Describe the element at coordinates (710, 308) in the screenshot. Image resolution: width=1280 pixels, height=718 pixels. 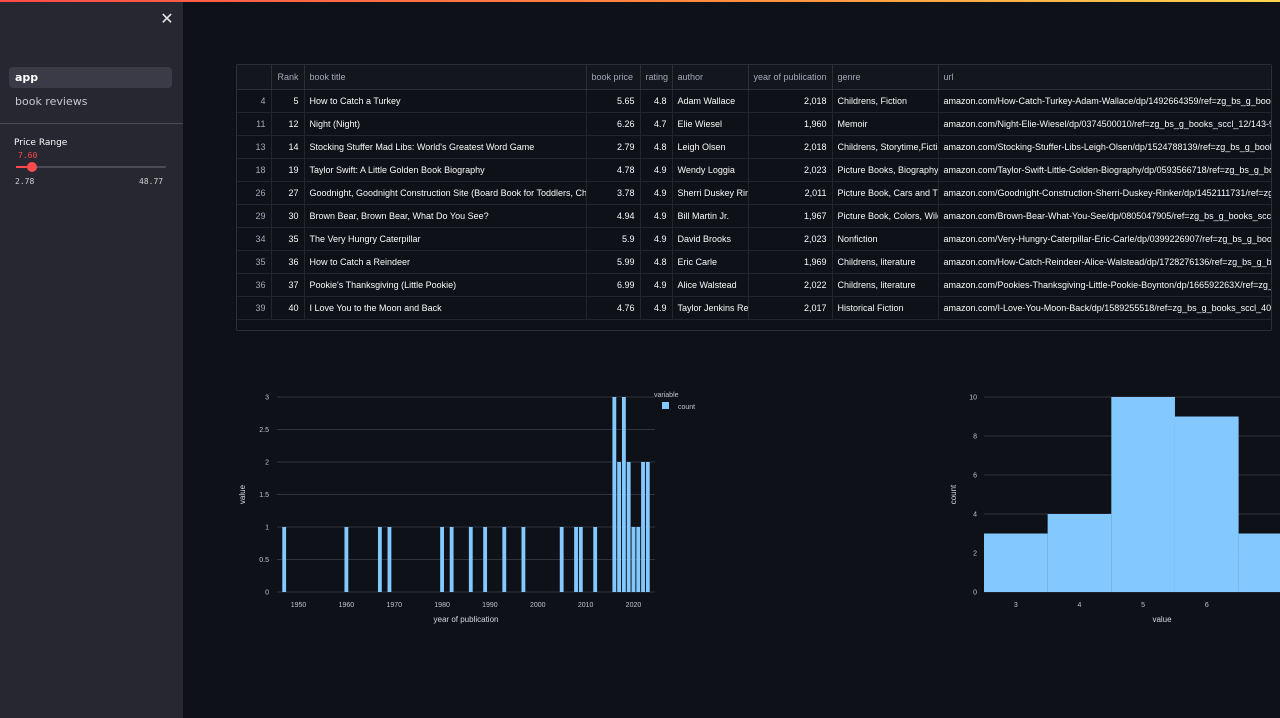
I see `cell-author: Taylor Jenkins Reid` at that location.